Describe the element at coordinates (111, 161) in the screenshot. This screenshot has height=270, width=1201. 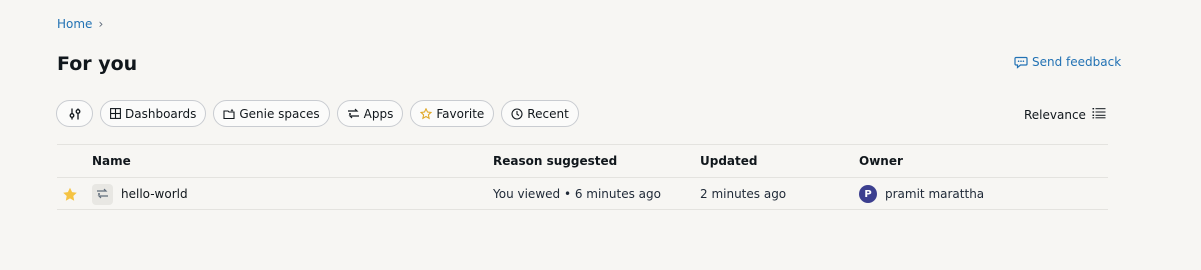
I see `column-header-name: Name` at that location.